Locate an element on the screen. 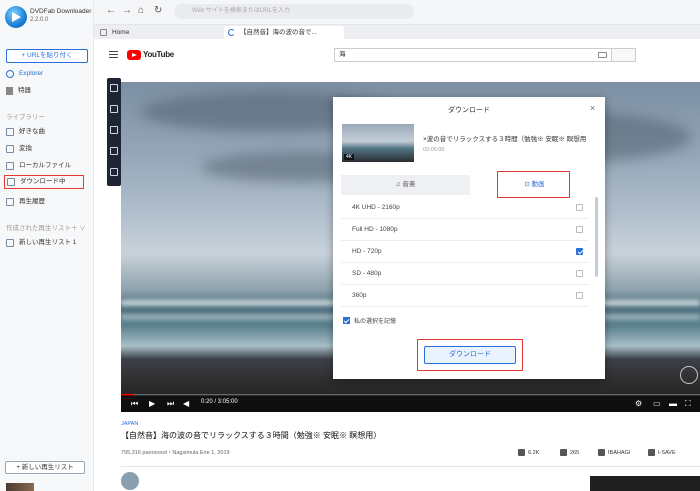 The image size is (700, 491). like-button: 6.2K is located at coordinates (528, 452).